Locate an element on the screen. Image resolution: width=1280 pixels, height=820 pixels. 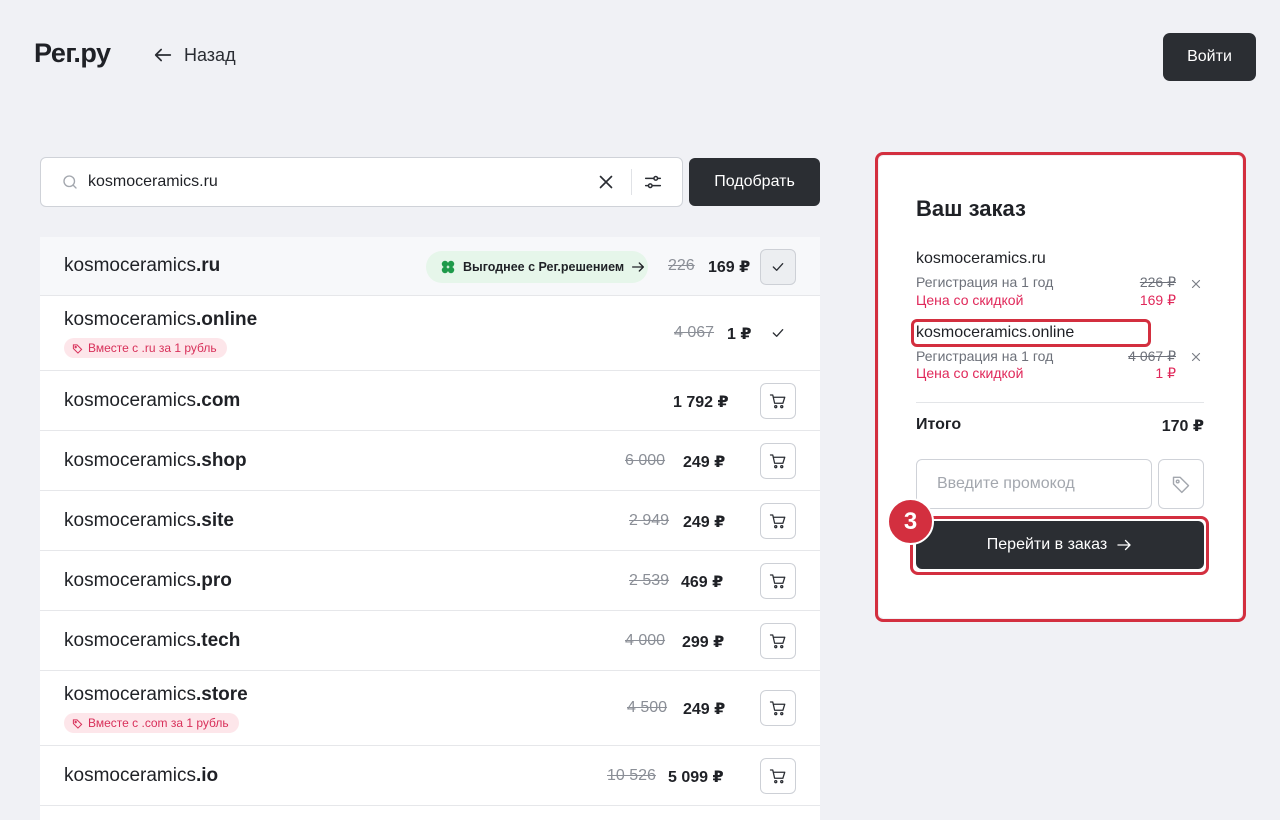
domain-row-com: kosmoceramics.com 1 792 ₽ is located at coordinates (430, 401).